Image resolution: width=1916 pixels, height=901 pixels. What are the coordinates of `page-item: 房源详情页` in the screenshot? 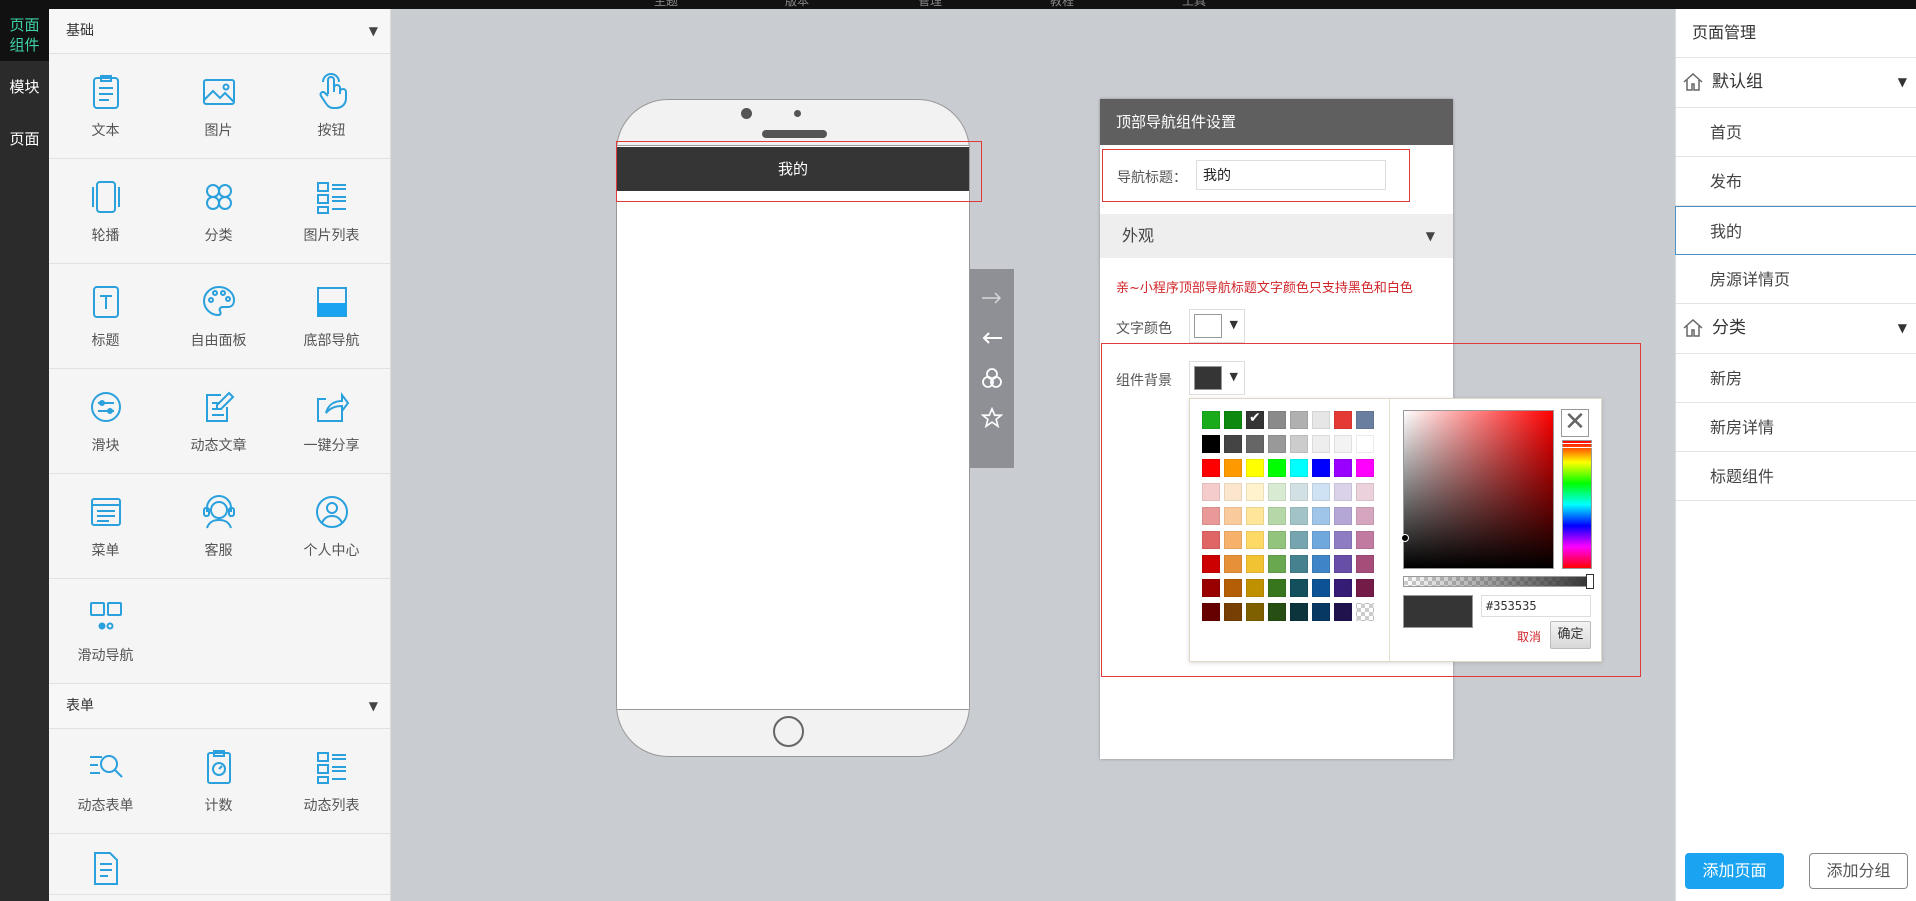 It's located at (1796, 279).